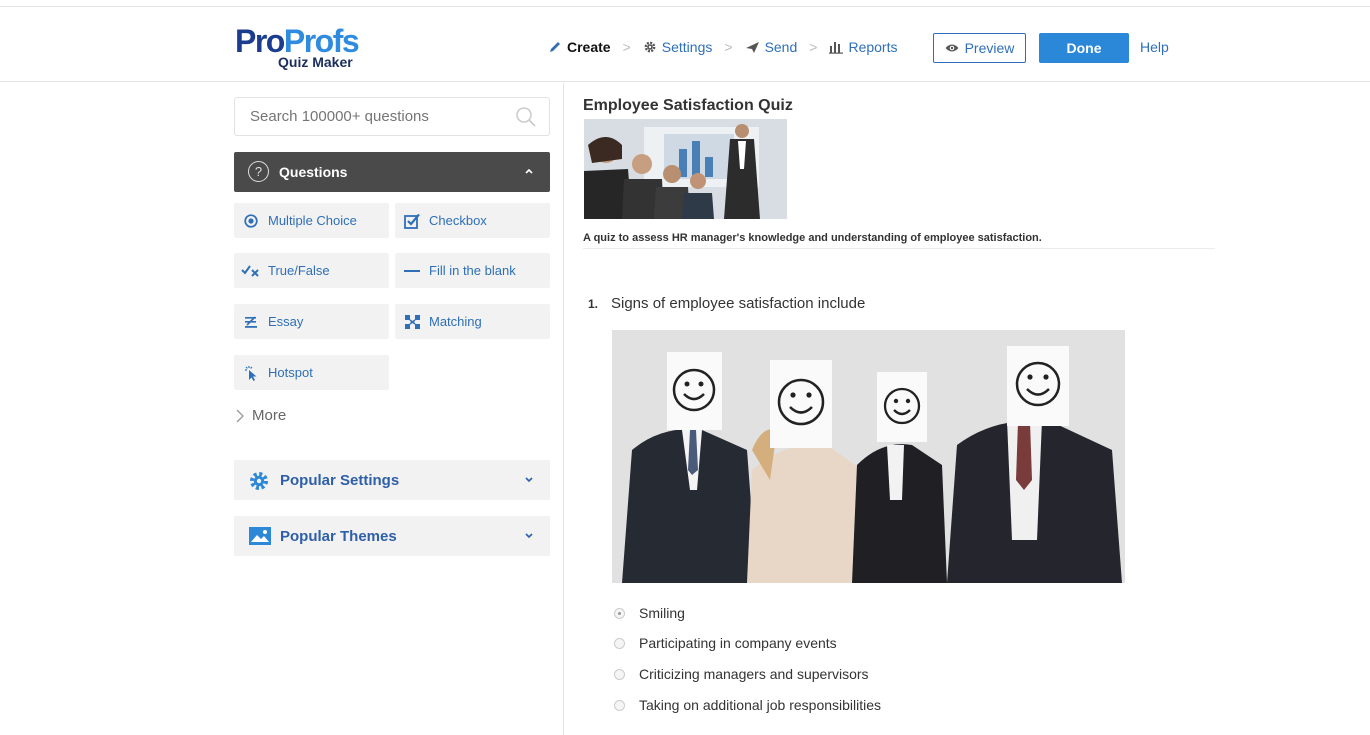 This screenshot has width=1370, height=735. What do you see at coordinates (311, 321) in the screenshot?
I see `qtype-essay: Essay` at bounding box center [311, 321].